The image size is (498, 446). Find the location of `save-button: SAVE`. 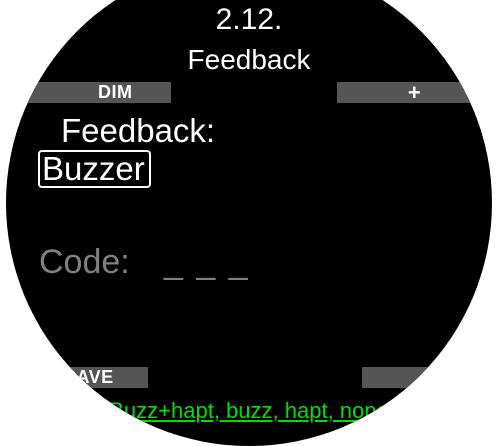

save-button: SAVE is located at coordinates (77, 377).